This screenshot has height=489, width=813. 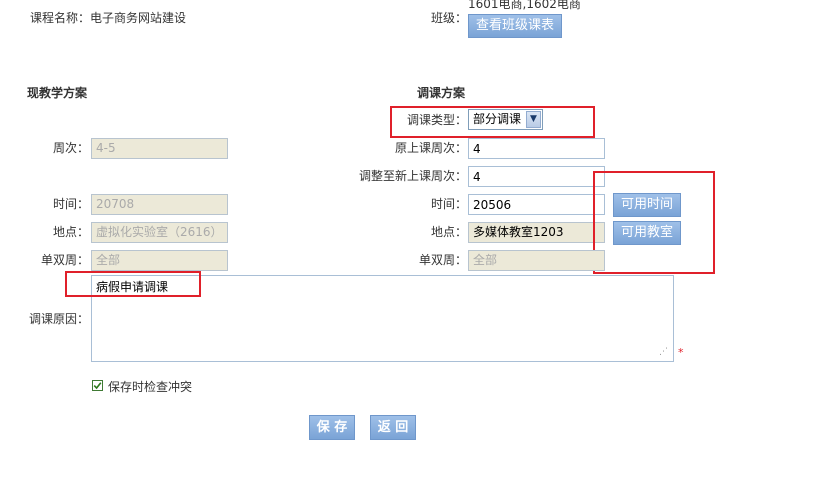 I want to click on check-conflict-checkbox, so click(x=97, y=385).